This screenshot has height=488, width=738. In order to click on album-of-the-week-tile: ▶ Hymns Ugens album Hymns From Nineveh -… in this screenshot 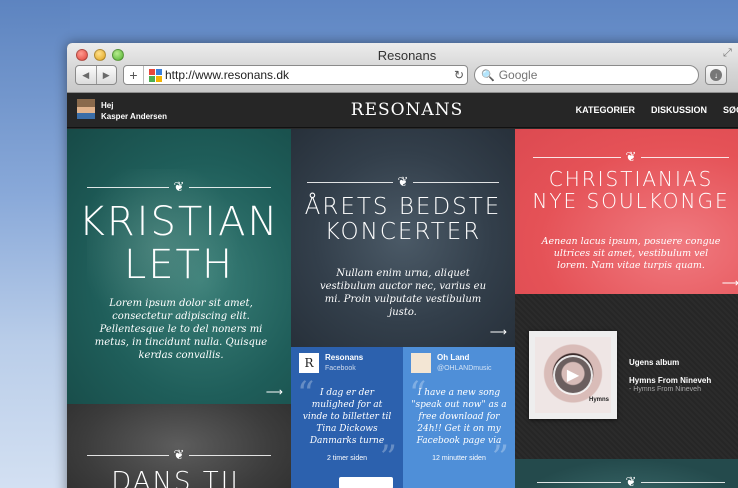, I will do `click(626, 376)`.